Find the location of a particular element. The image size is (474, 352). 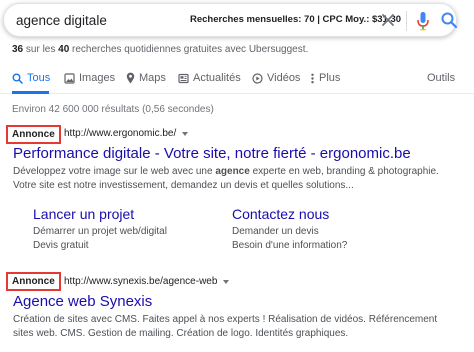

search-input: agence digitale is located at coordinates (61, 20).